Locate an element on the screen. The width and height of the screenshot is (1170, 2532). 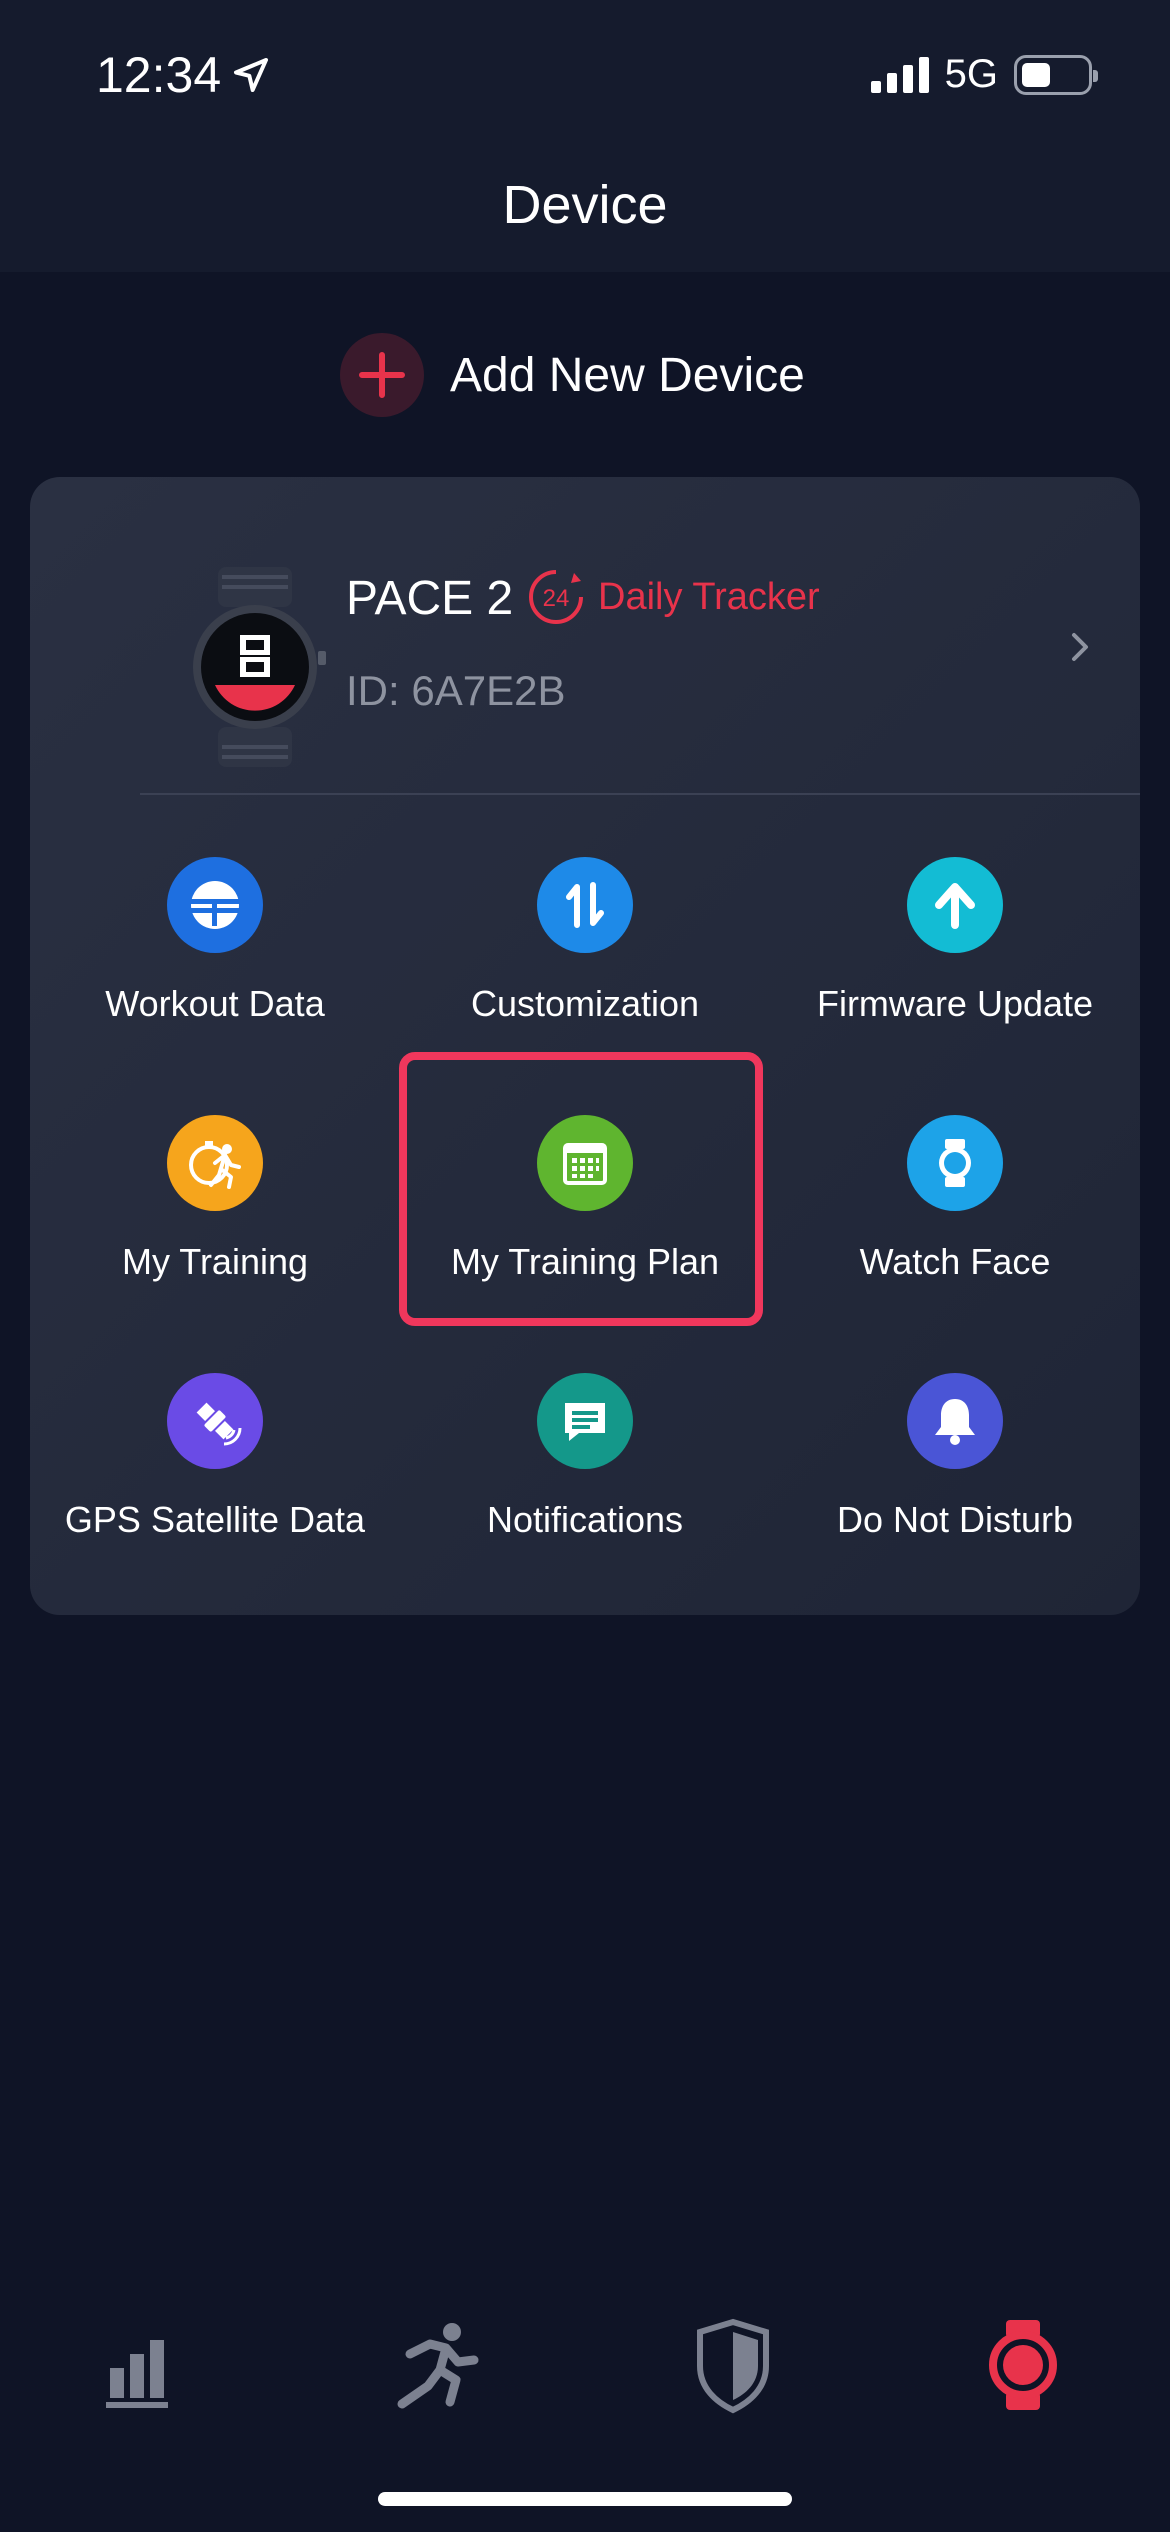
notifications-item: Notifications is located at coordinates (585, 1463).